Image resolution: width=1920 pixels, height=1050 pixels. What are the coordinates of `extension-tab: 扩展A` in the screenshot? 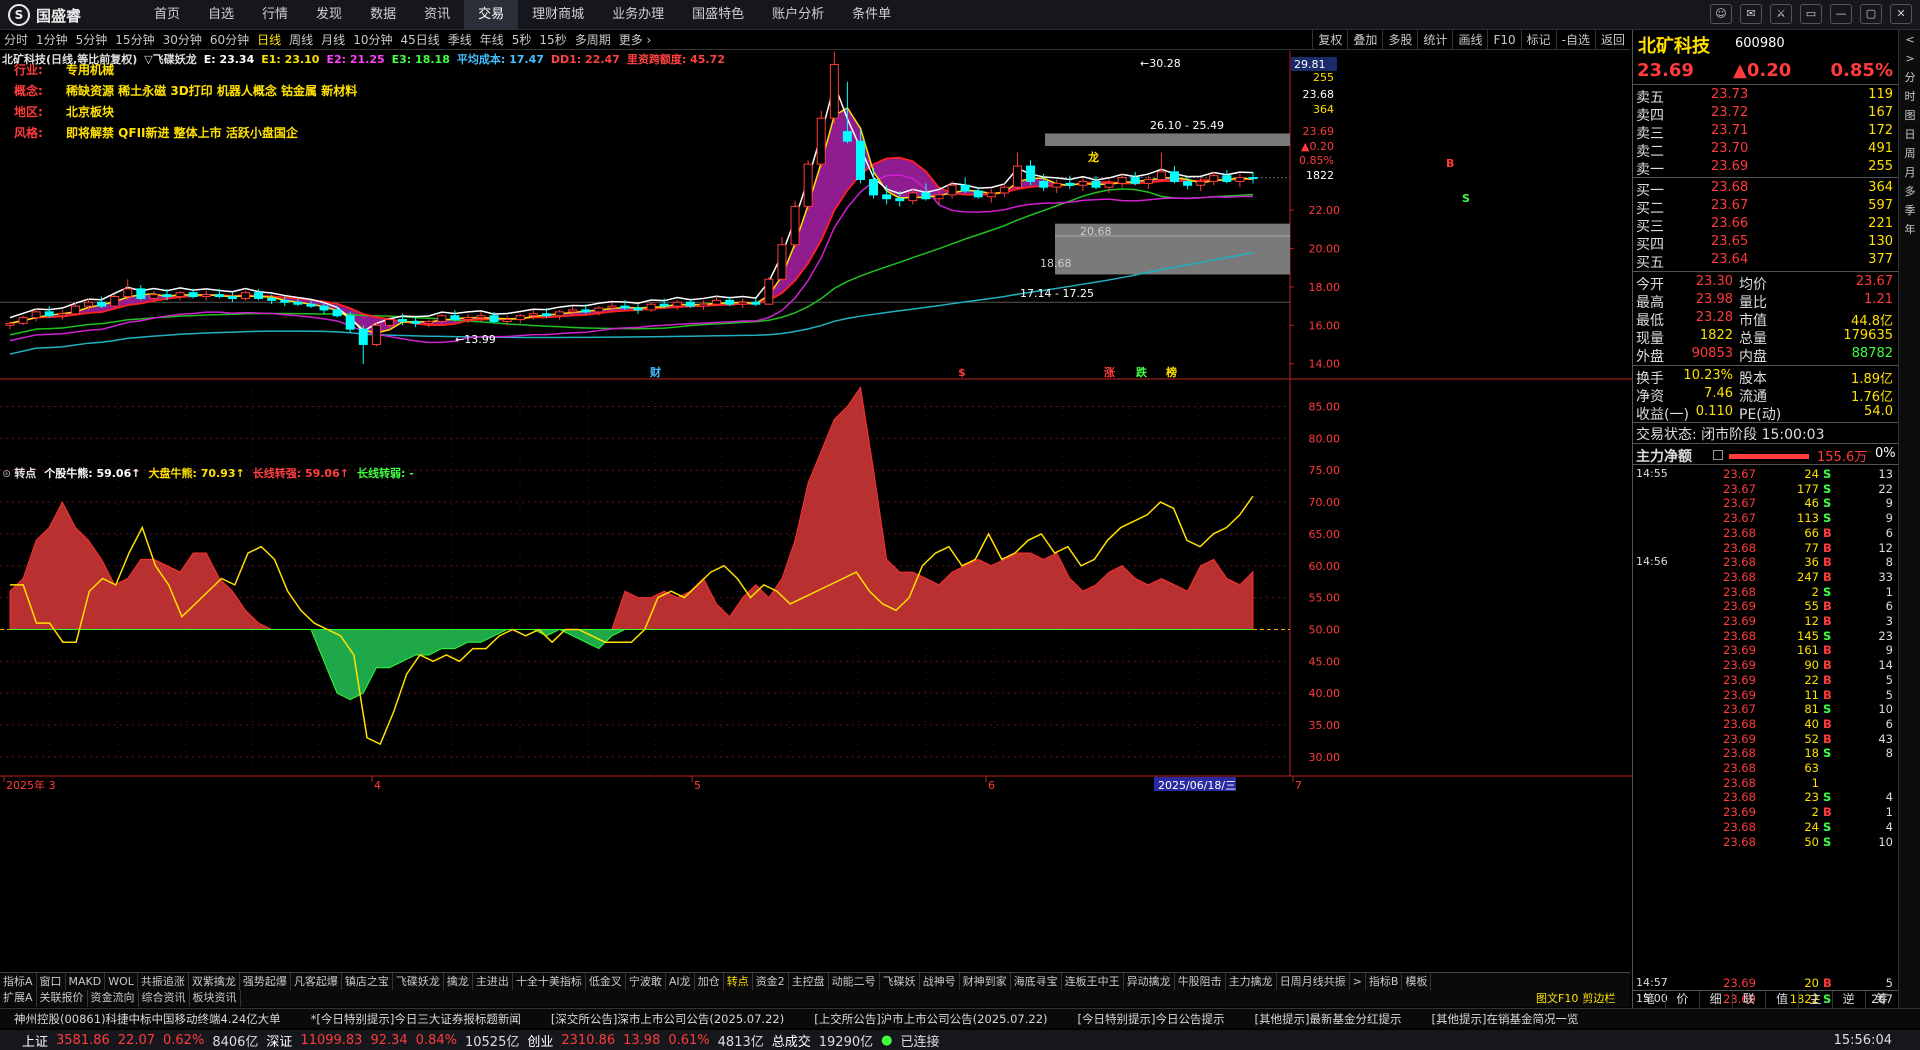 It's located at (18, 998).